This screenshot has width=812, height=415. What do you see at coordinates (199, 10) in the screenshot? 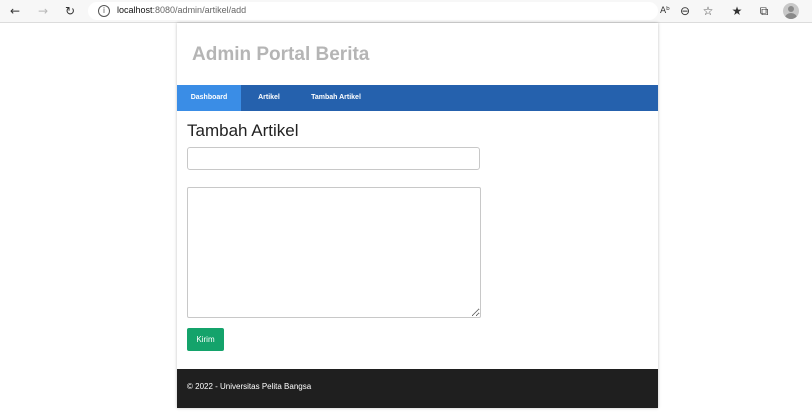
I see `url-path: :8080/admin/artikel/add` at bounding box center [199, 10].